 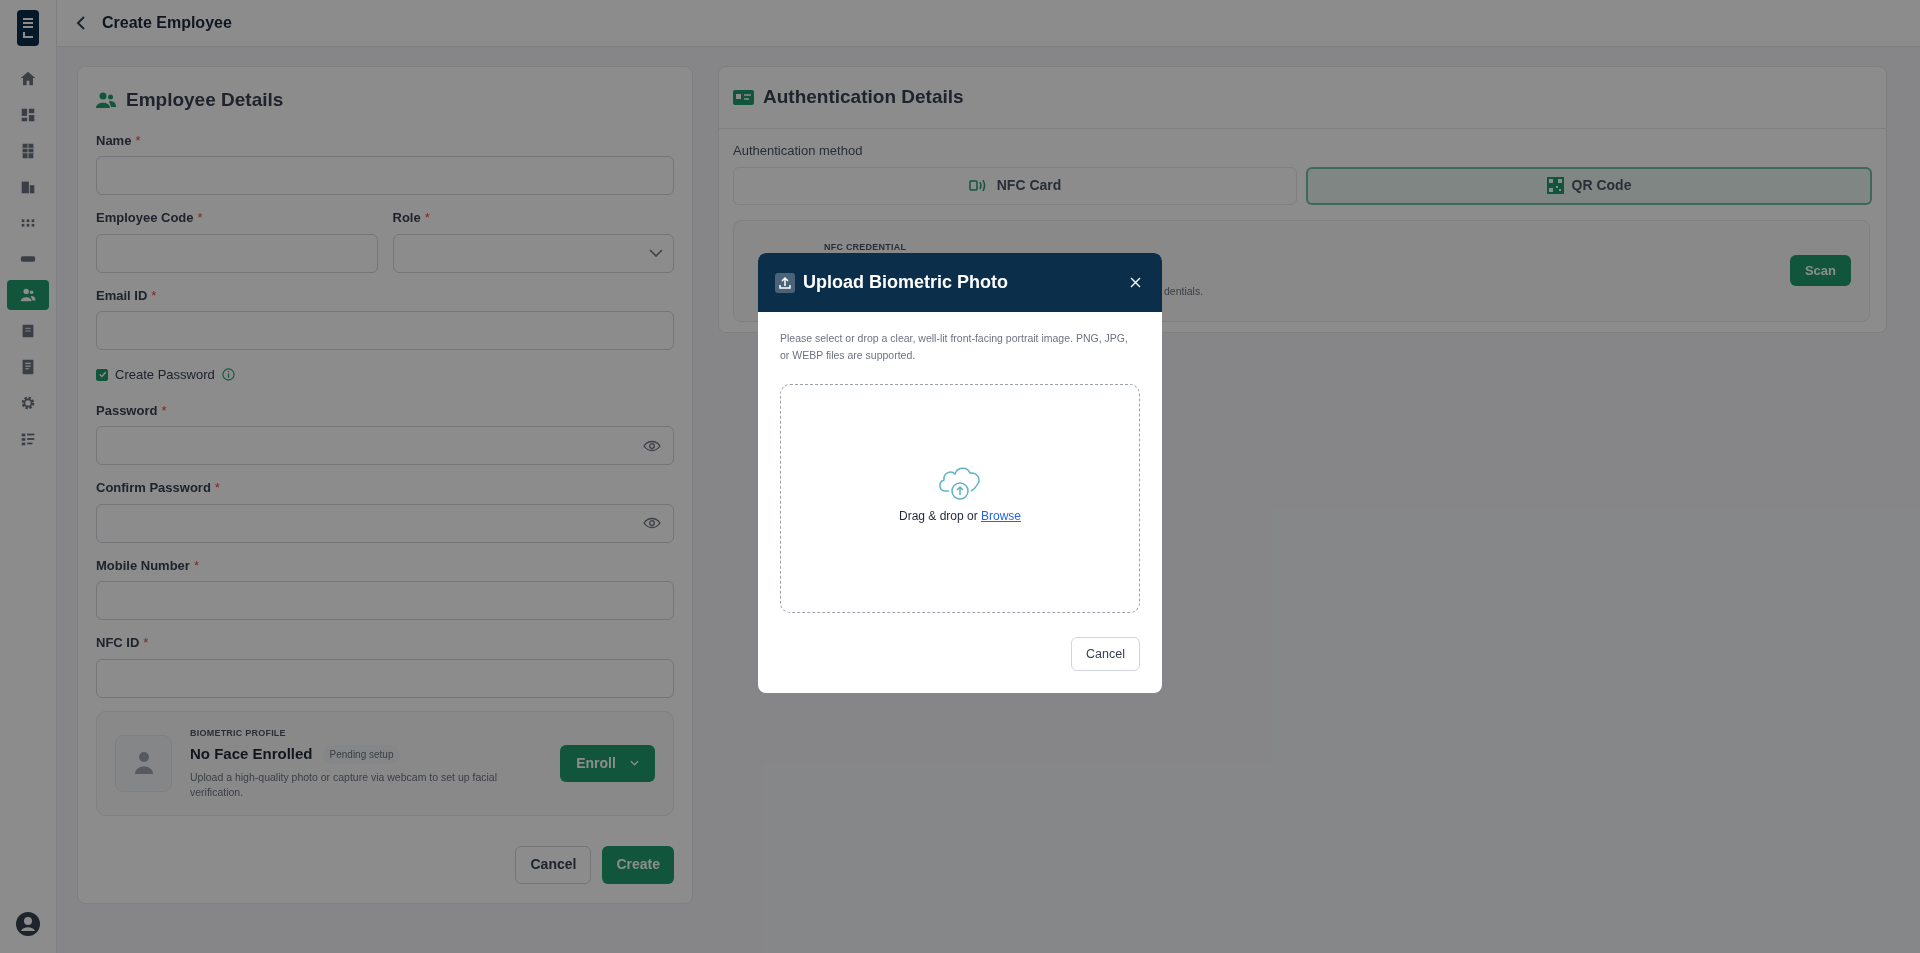 What do you see at coordinates (114, 140) in the screenshot?
I see `field-label: Name` at bounding box center [114, 140].